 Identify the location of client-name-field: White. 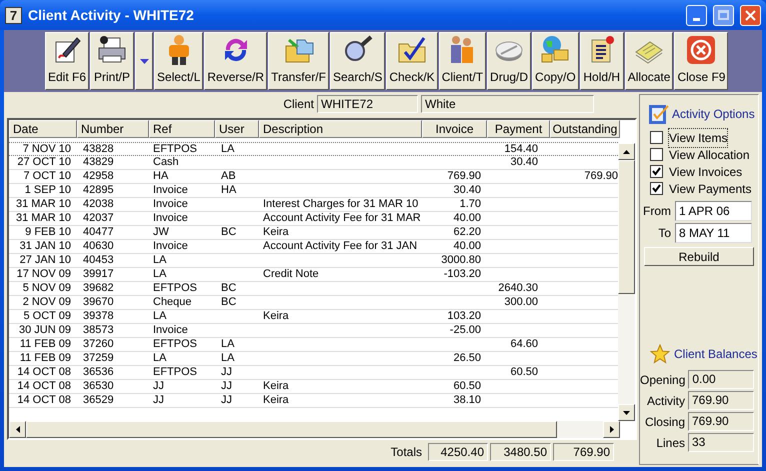
(507, 104).